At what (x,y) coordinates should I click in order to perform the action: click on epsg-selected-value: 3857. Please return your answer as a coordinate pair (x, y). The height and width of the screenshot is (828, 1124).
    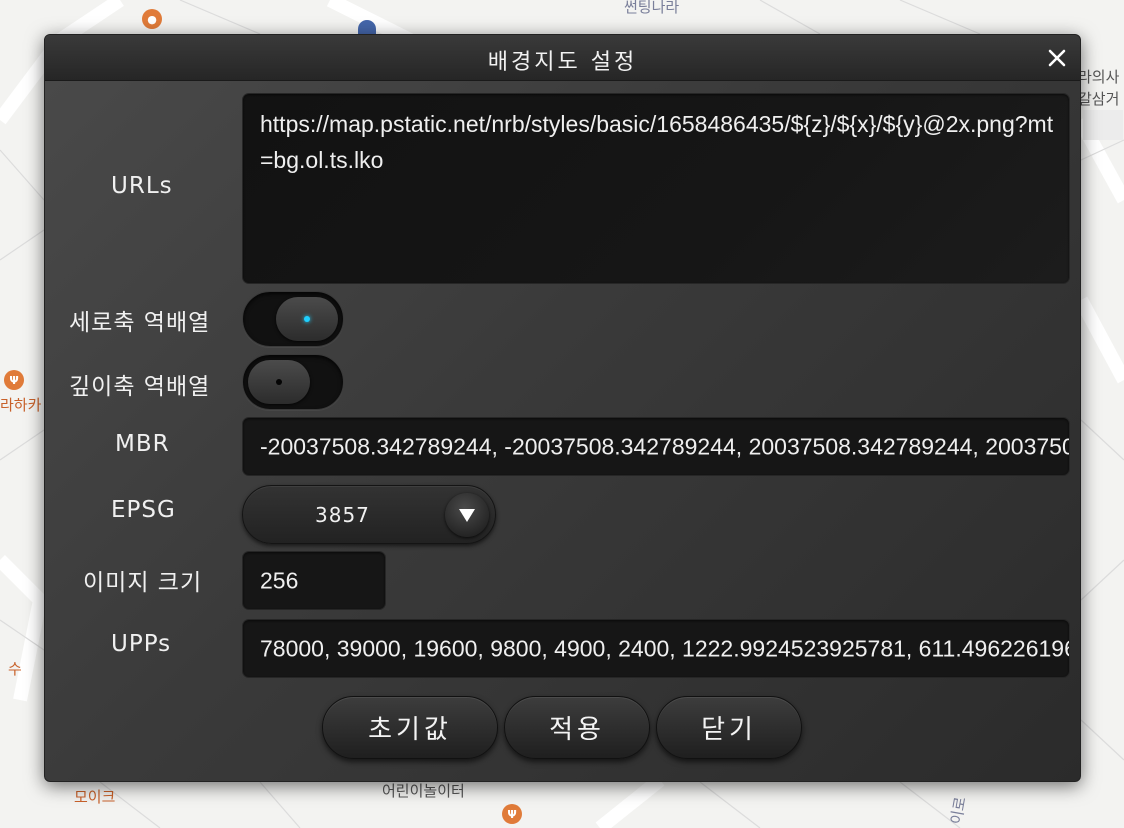
    Looking at the image, I should click on (342, 515).